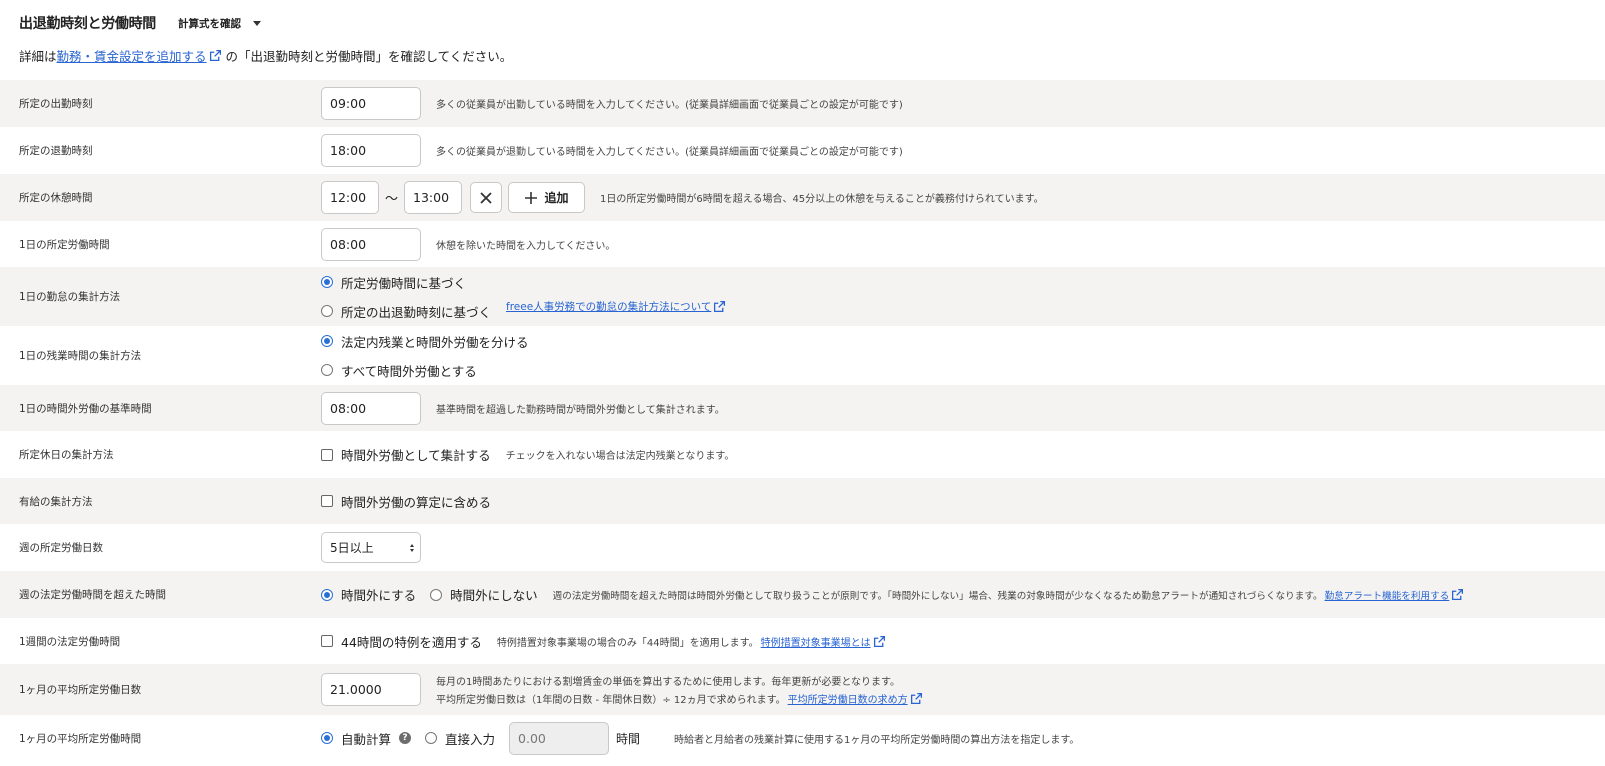 The width and height of the screenshot is (1605, 766). Describe the element at coordinates (1387, 595) in the screenshot. I see `alert-feature-link: 勤怠アラート機能を利用する` at that location.